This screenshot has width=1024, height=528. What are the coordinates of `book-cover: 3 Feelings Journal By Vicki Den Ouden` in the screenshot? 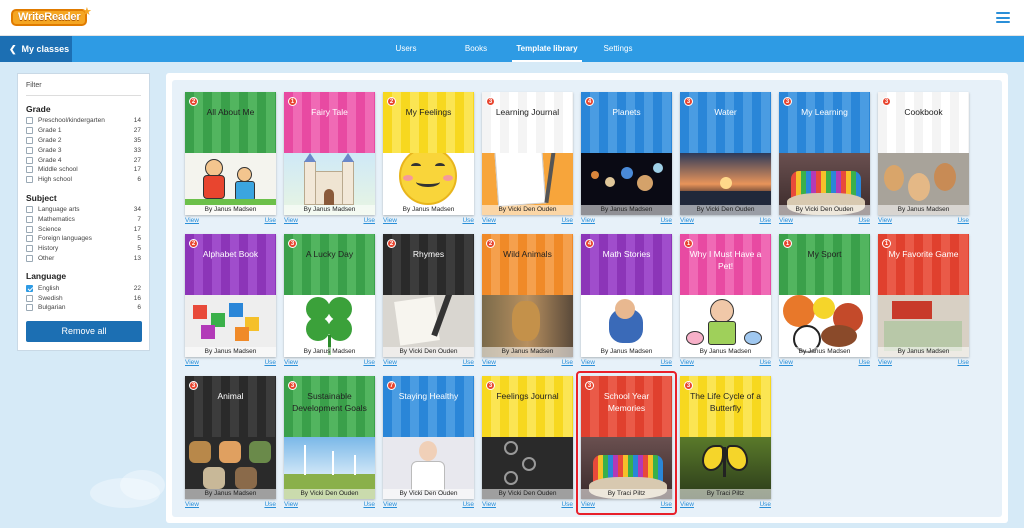 It's located at (527, 437).